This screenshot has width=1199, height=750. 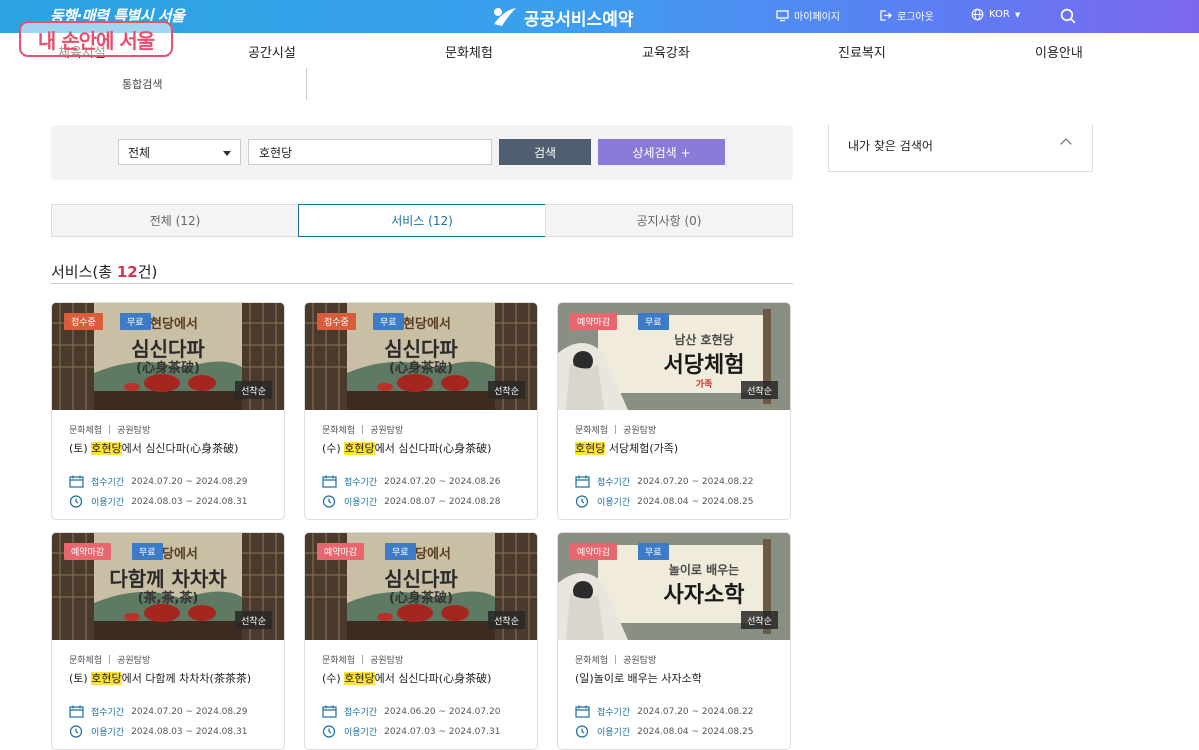 What do you see at coordinates (104, 271) in the screenshot?
I see `result-heading: 서비스(총 12건)` at bounding box center [104, 271].